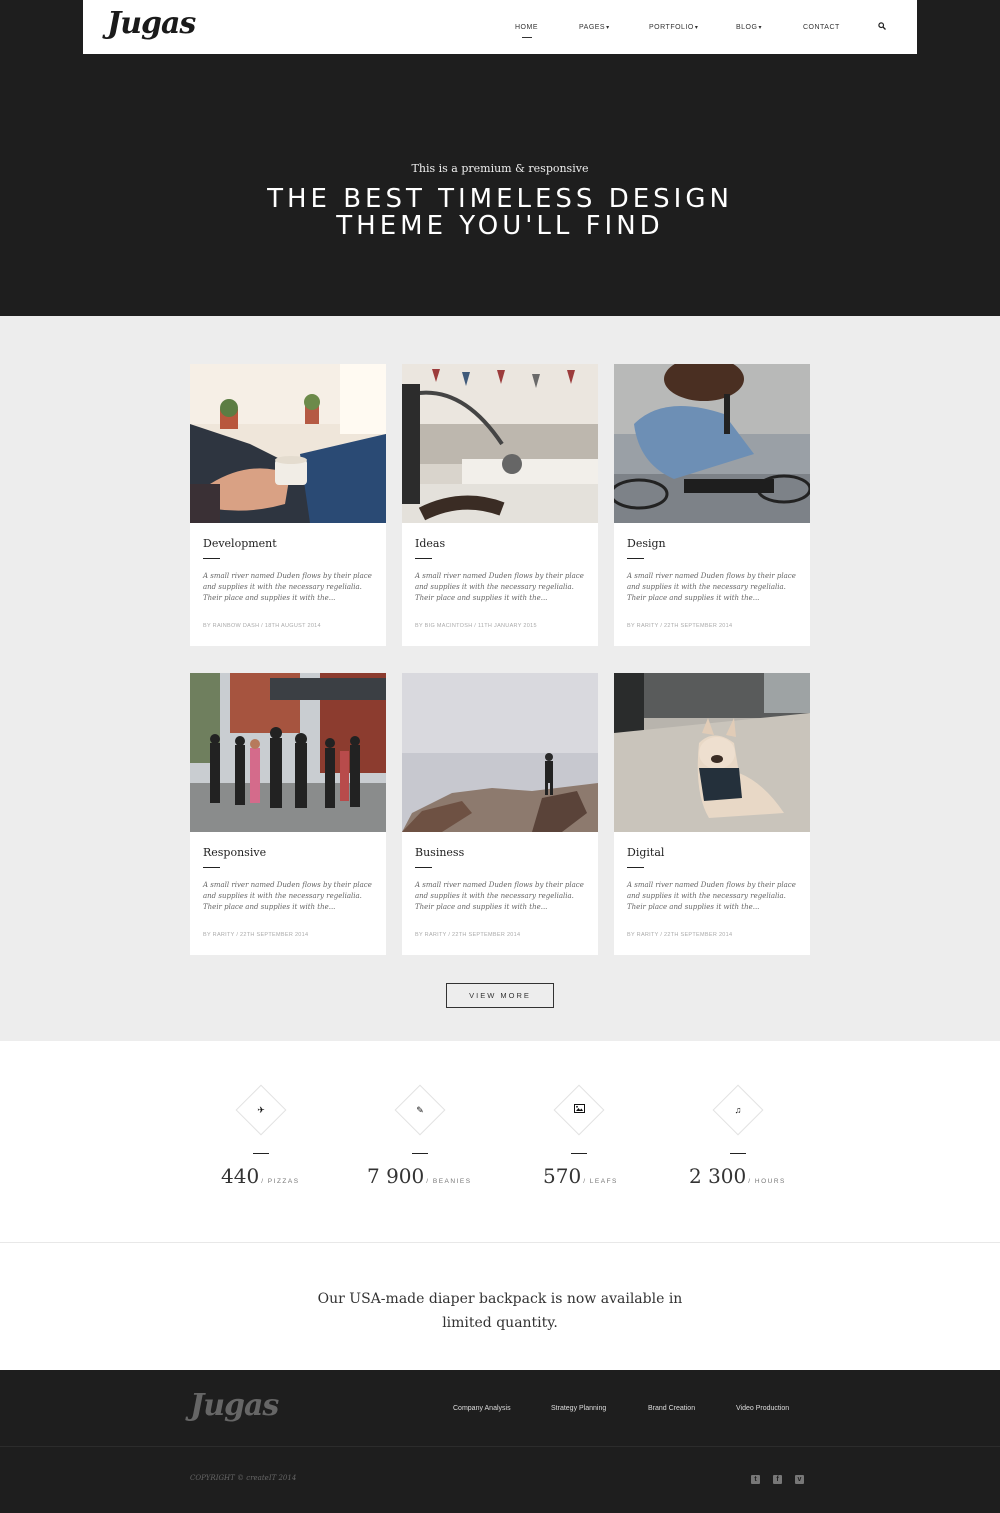  I want to click on post-title: Ideas, so click(430, 543).